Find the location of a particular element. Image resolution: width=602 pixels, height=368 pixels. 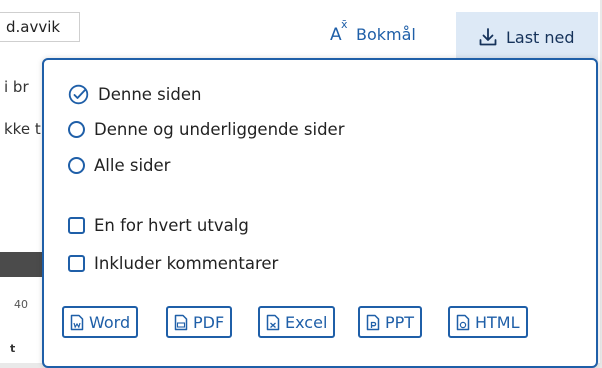

language-label: Bokmål is located at coordinates (386, 34).